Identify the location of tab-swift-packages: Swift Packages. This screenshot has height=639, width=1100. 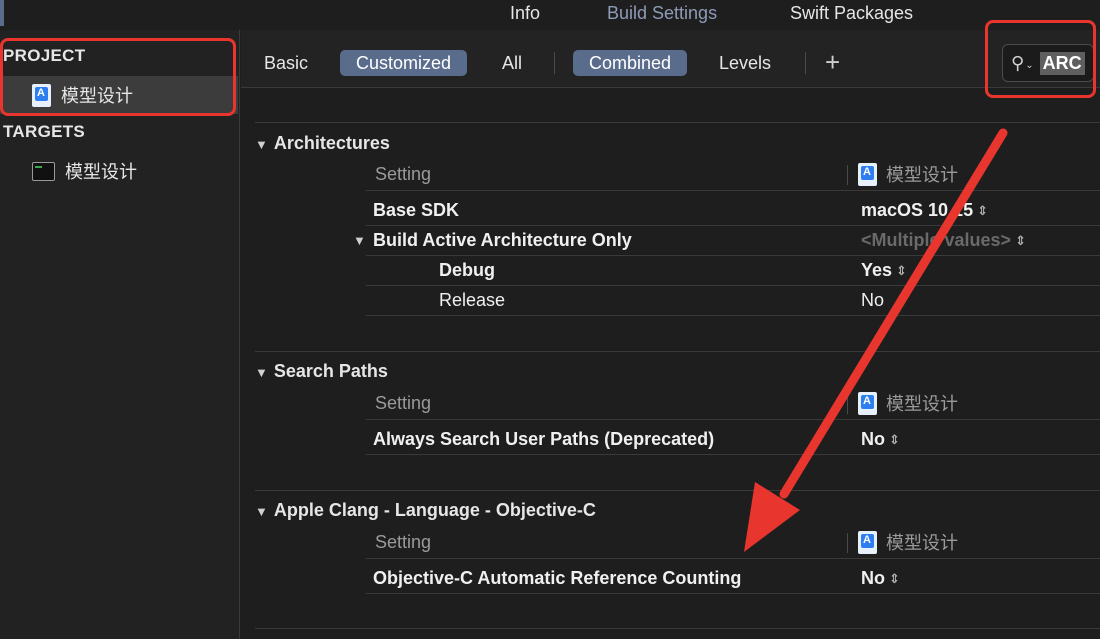
(851, 13).